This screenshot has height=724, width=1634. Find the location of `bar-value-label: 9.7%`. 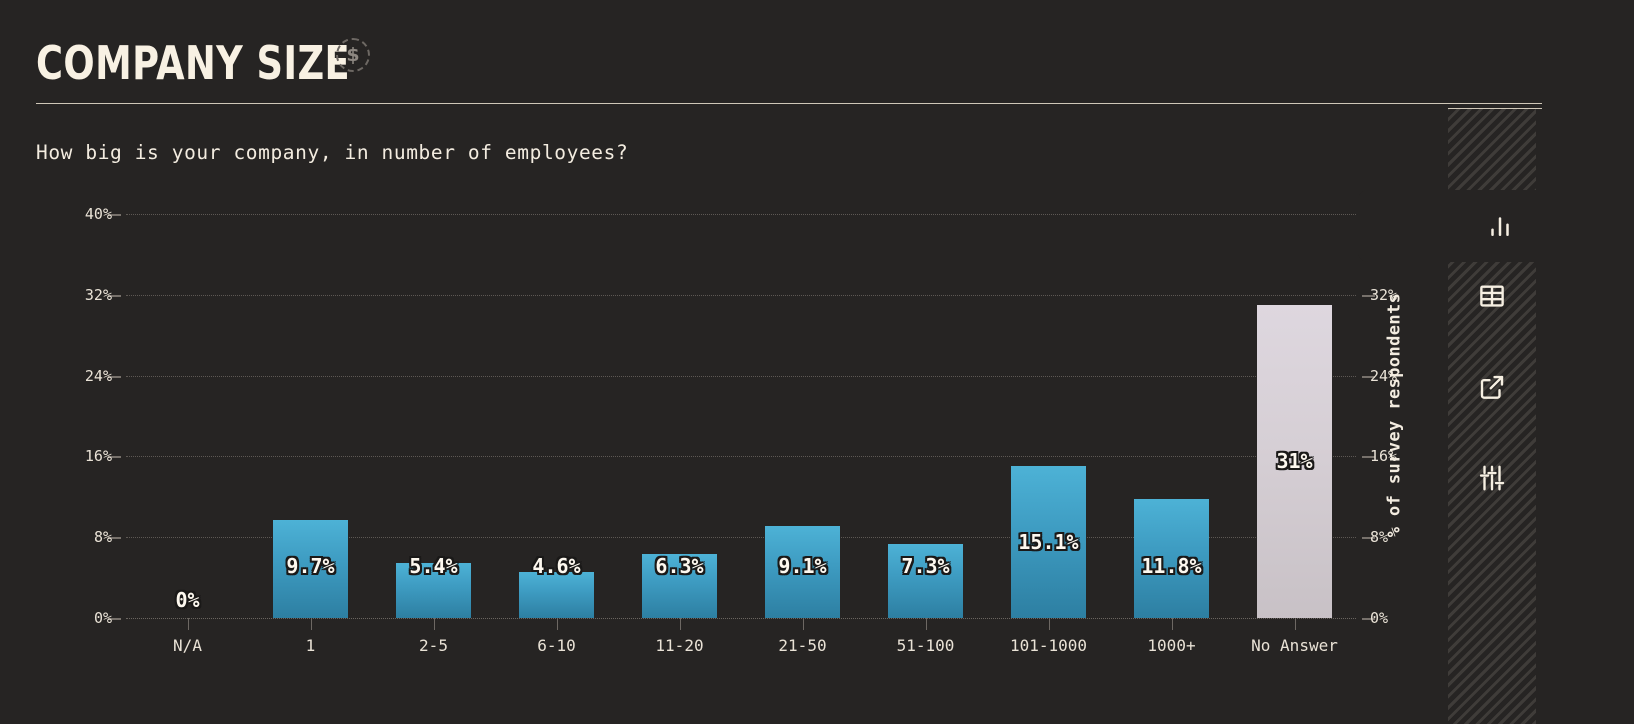

bar-value-label: 9.7% is located at coordinates (310, 566).